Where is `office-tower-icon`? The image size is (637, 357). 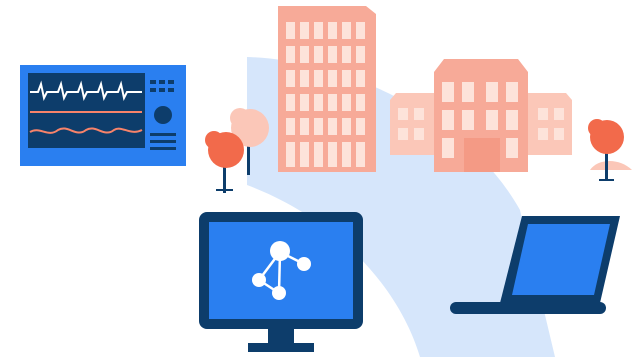 office-tower-icon is located at coordinates (327, 89).